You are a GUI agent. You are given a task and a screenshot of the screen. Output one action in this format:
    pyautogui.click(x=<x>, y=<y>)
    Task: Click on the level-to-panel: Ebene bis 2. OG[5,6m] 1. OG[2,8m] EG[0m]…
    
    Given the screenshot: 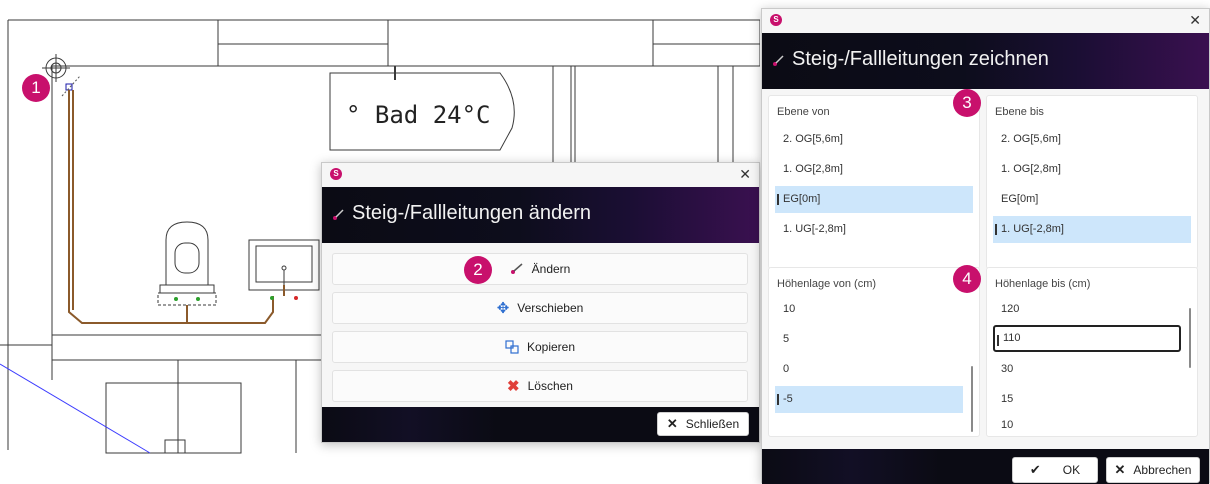 What is the action you would take?
    pyautogui.click(x=1092, y=182)
    